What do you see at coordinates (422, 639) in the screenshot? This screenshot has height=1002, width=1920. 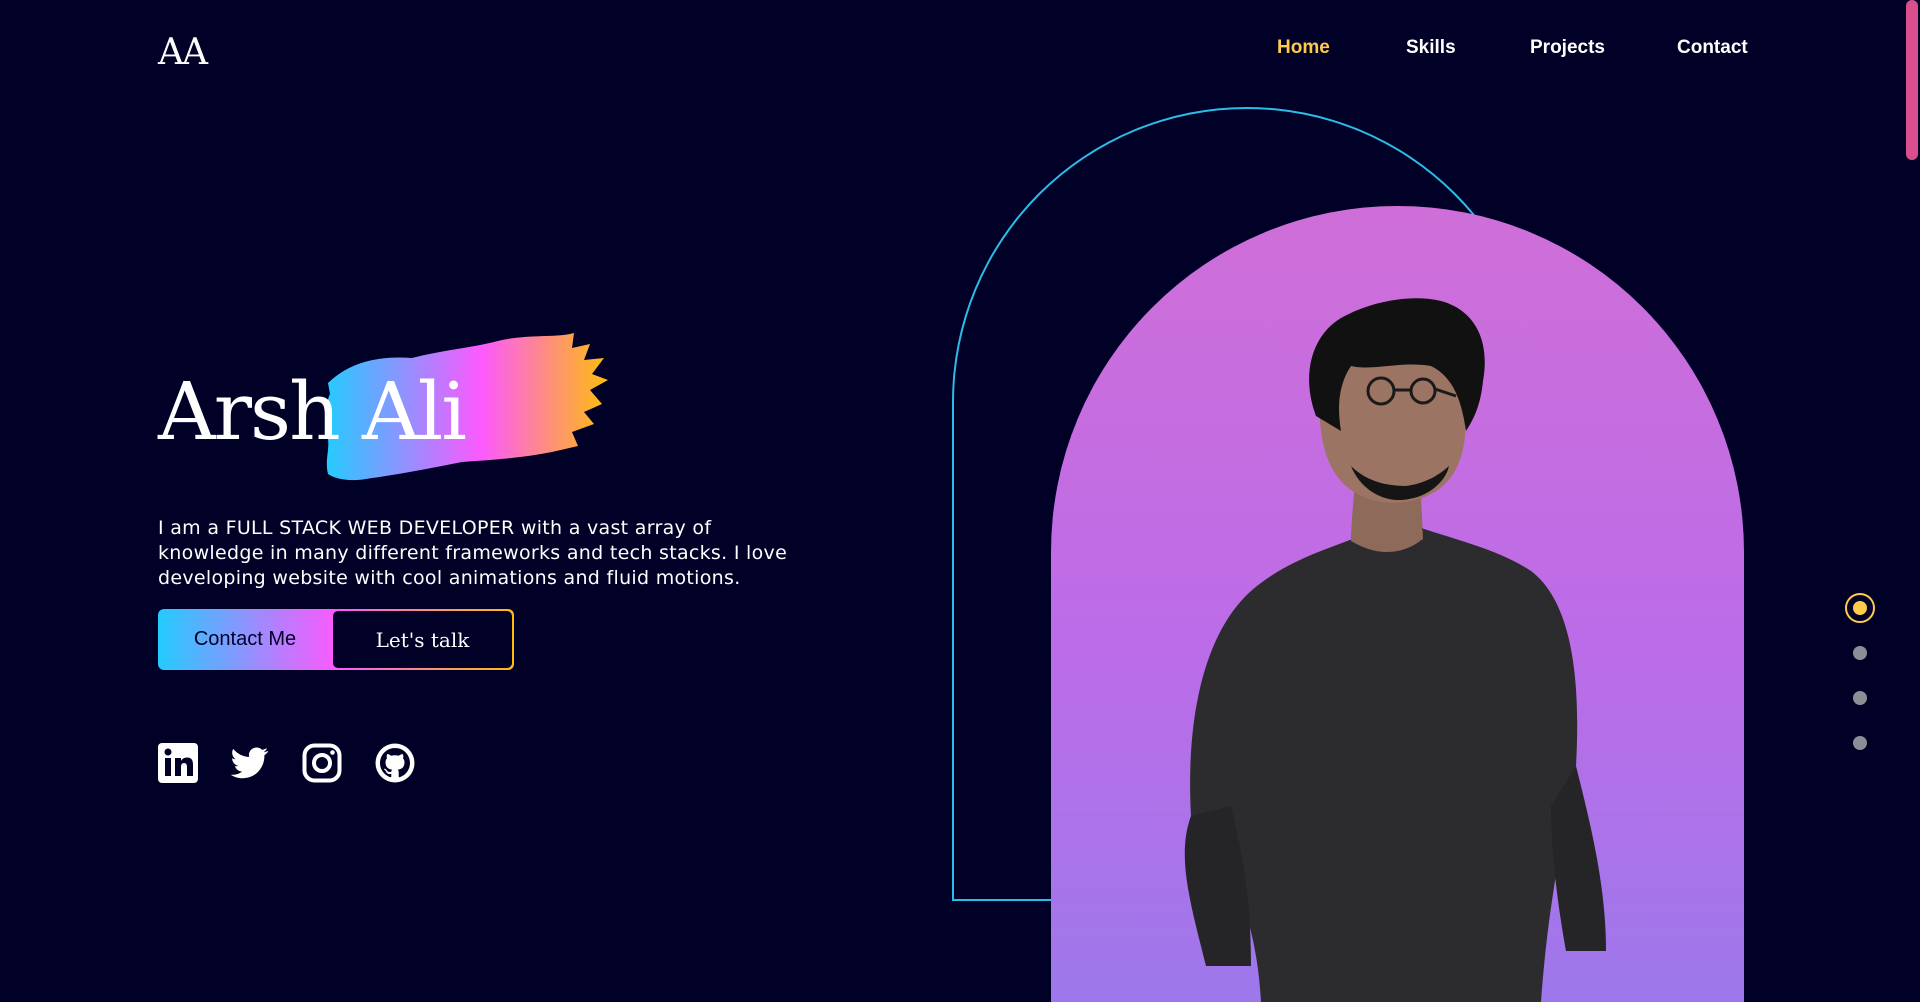 I see `lets-talk-button: Let's talk` at bounding box center [422, 639].